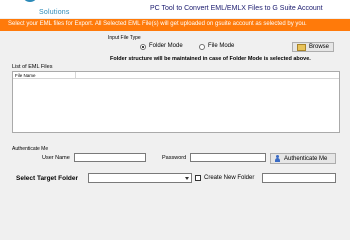 Image resolution: width=350 pixels, height=240 pixels. I want to click on select-target-folder-label: Select Target Folder, so click(47, 178).